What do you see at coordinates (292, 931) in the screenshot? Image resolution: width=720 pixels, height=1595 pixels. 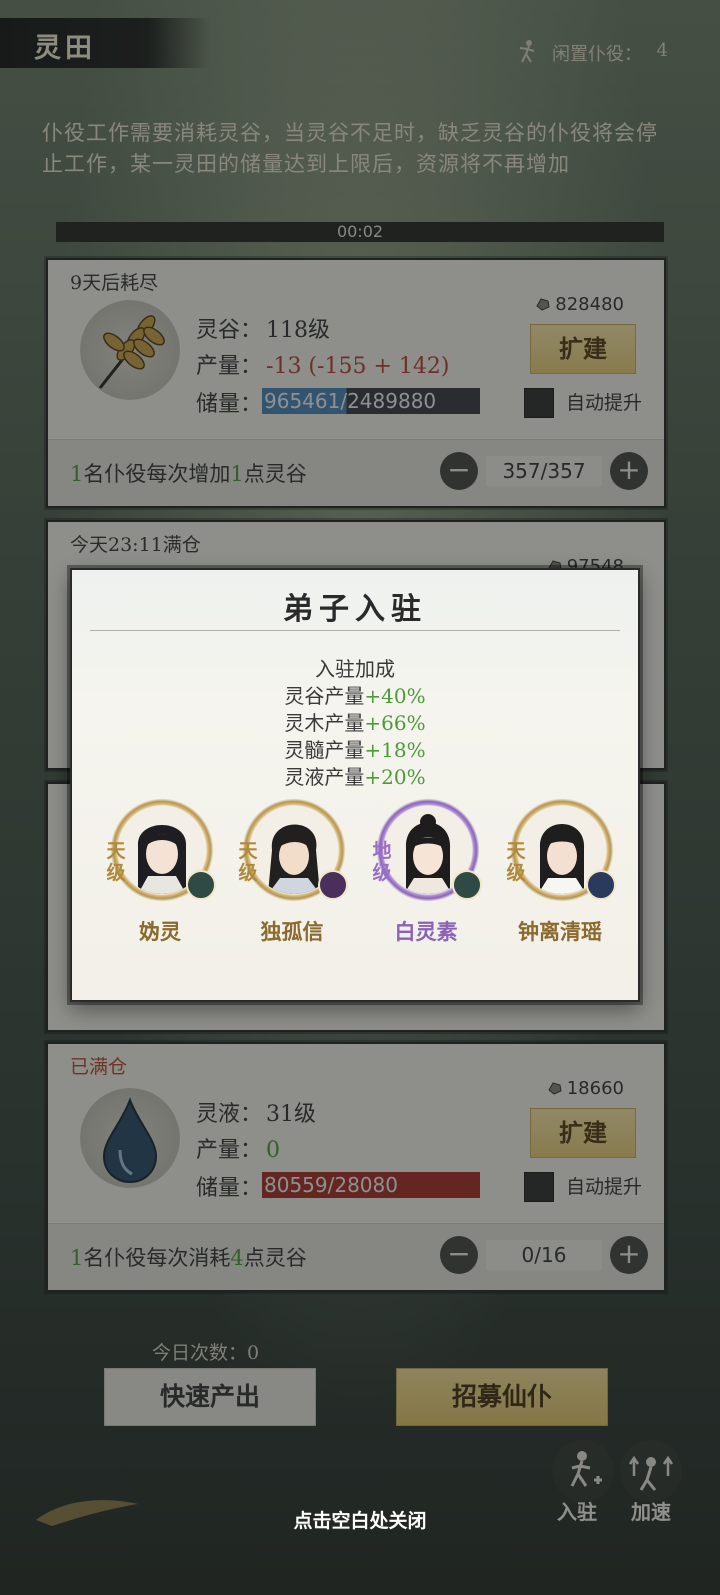 I see `disciple-name: 独孤信` at bounding box center [292, 931].